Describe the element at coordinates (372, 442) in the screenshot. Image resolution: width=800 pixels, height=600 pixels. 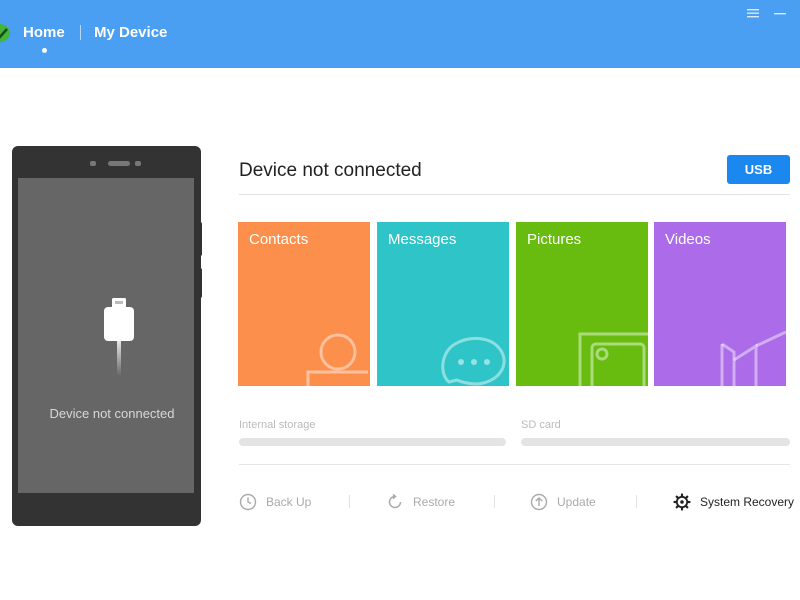
I see `internal-storage-bar` at that location.